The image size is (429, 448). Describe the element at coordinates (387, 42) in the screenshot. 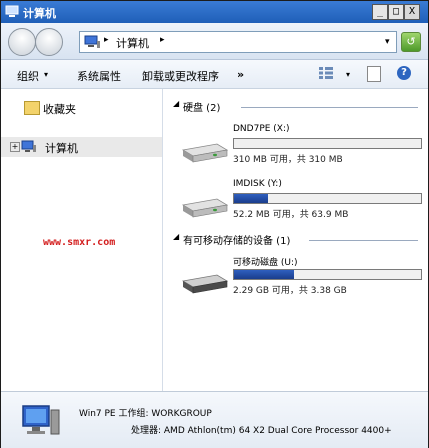

I see `address-dropdown-icon: ▾` at that location.